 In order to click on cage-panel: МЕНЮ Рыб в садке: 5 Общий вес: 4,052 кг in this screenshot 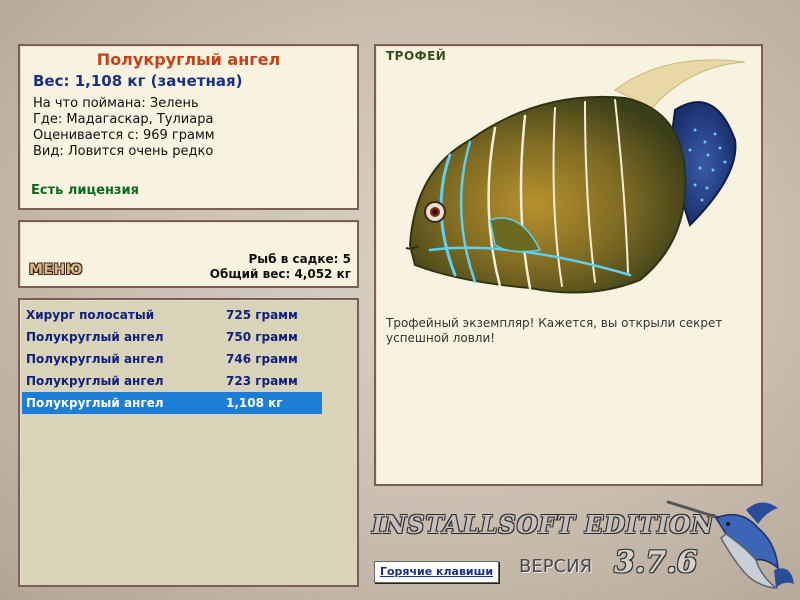, I will do `click(188, 254)`.